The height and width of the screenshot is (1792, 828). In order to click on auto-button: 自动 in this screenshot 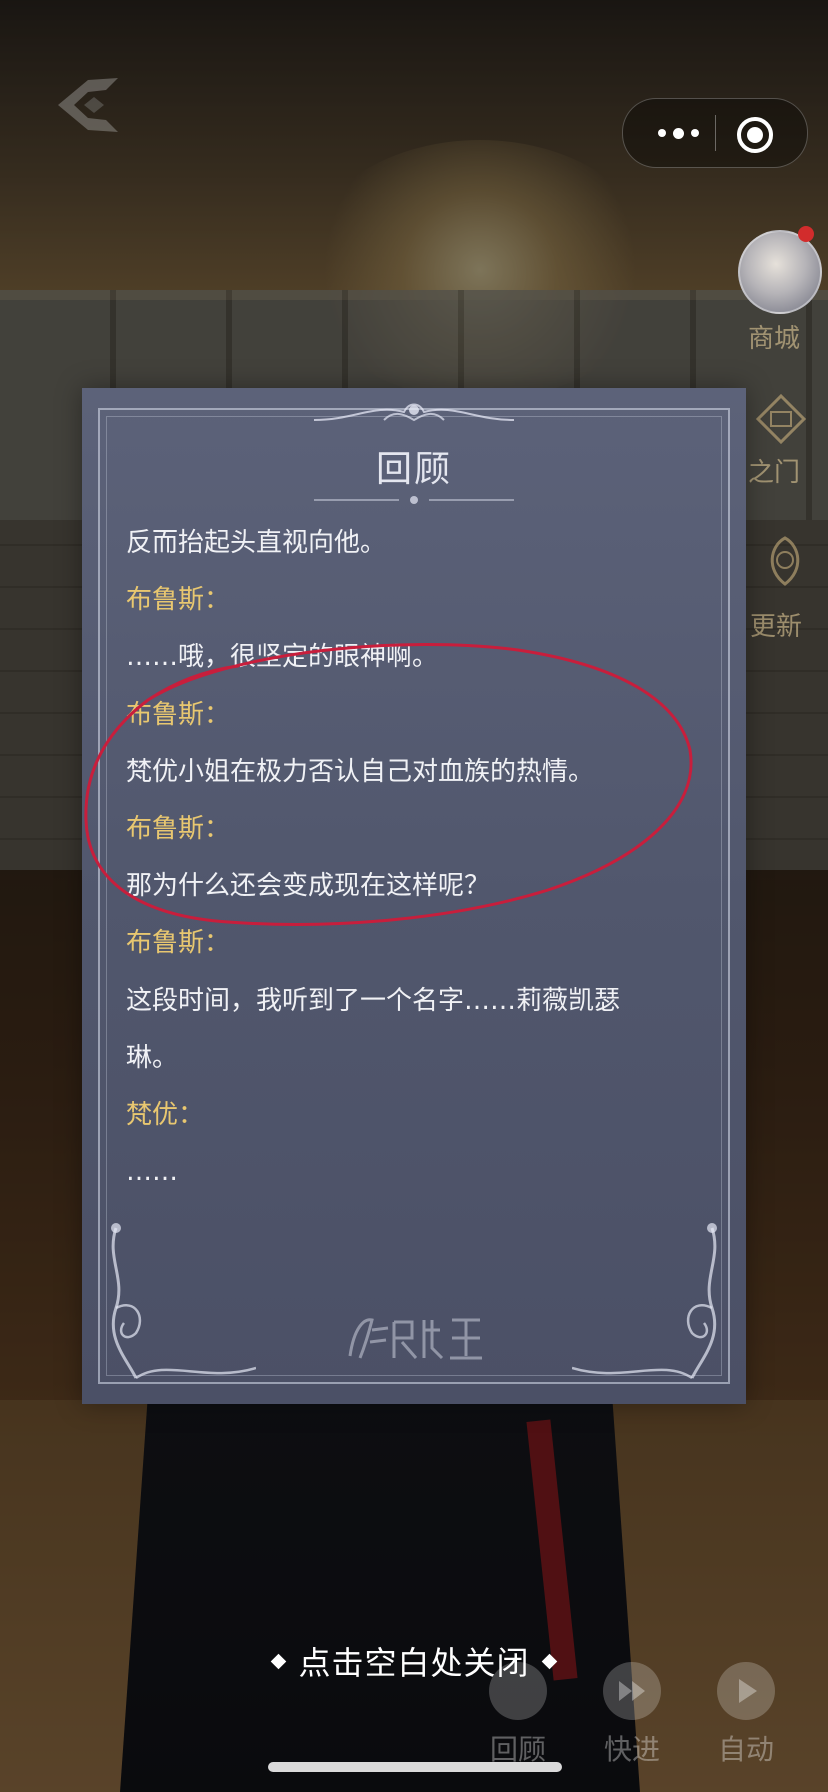, I will do `click(746, 1715)`.